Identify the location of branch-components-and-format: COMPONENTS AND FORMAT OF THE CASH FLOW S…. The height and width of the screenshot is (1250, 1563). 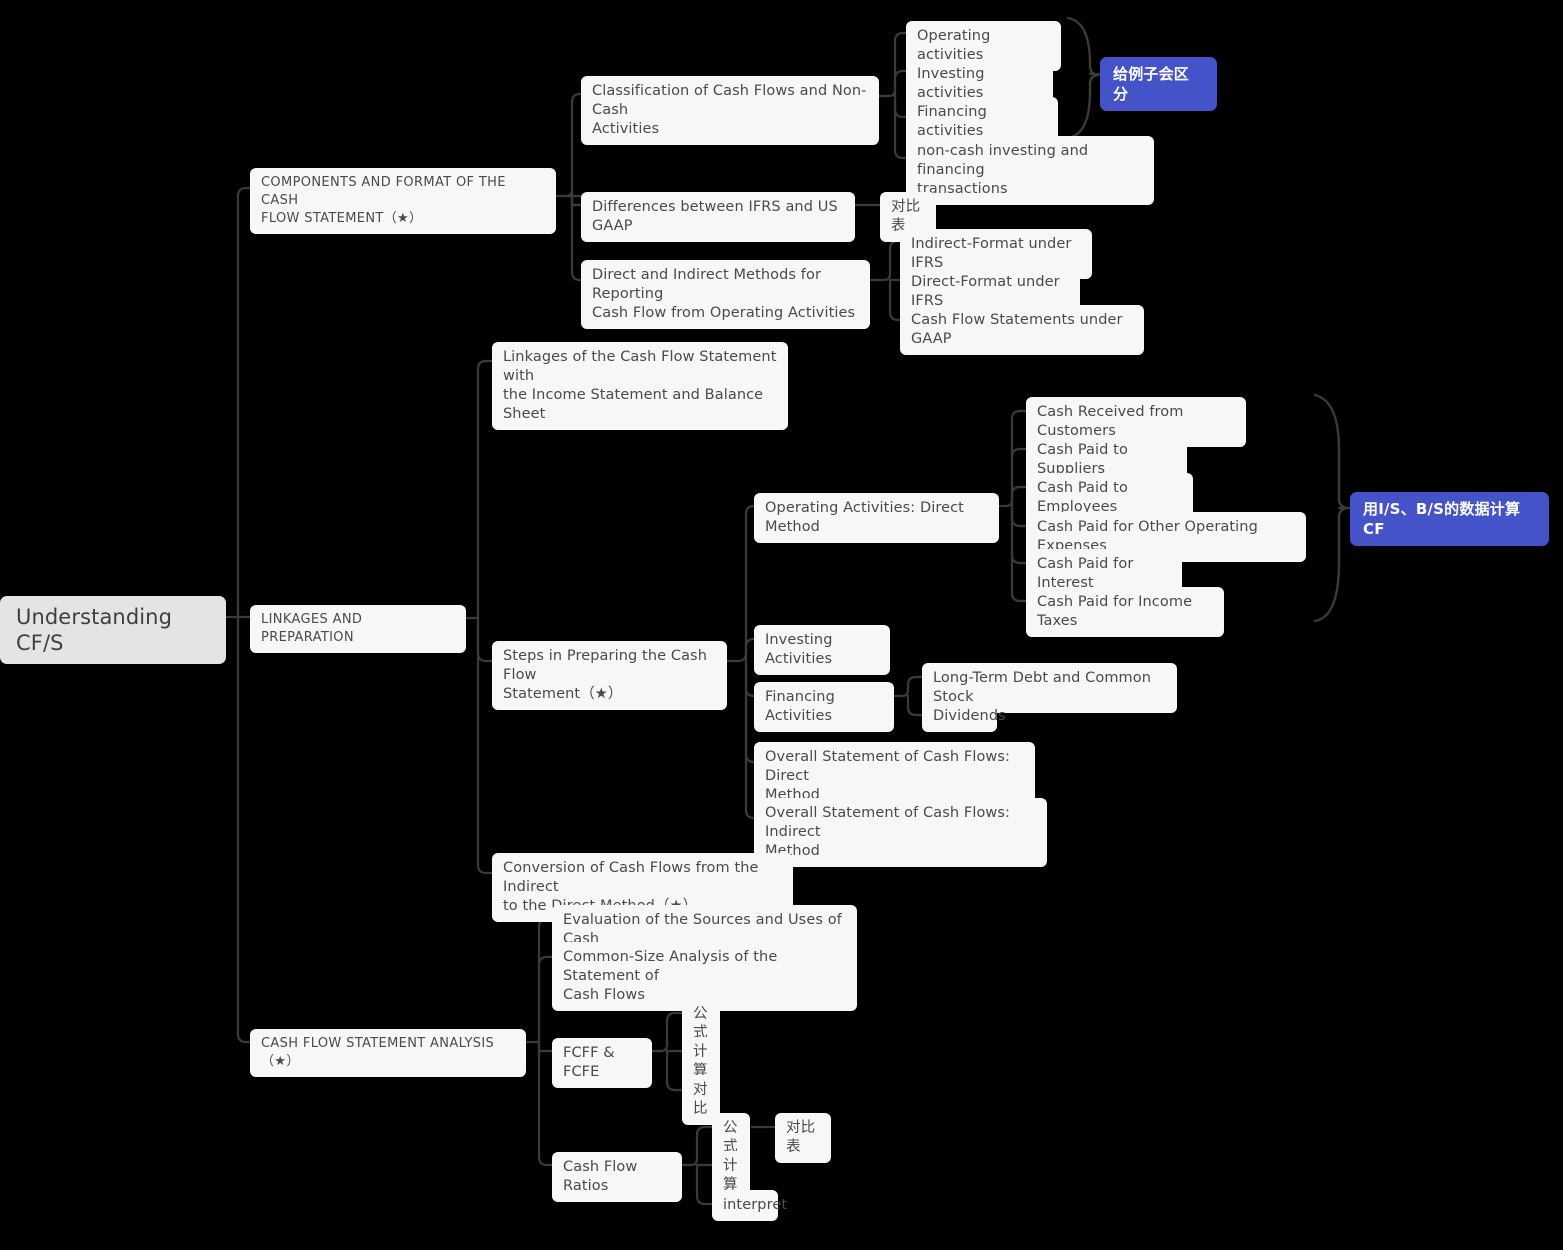
(403, 201).